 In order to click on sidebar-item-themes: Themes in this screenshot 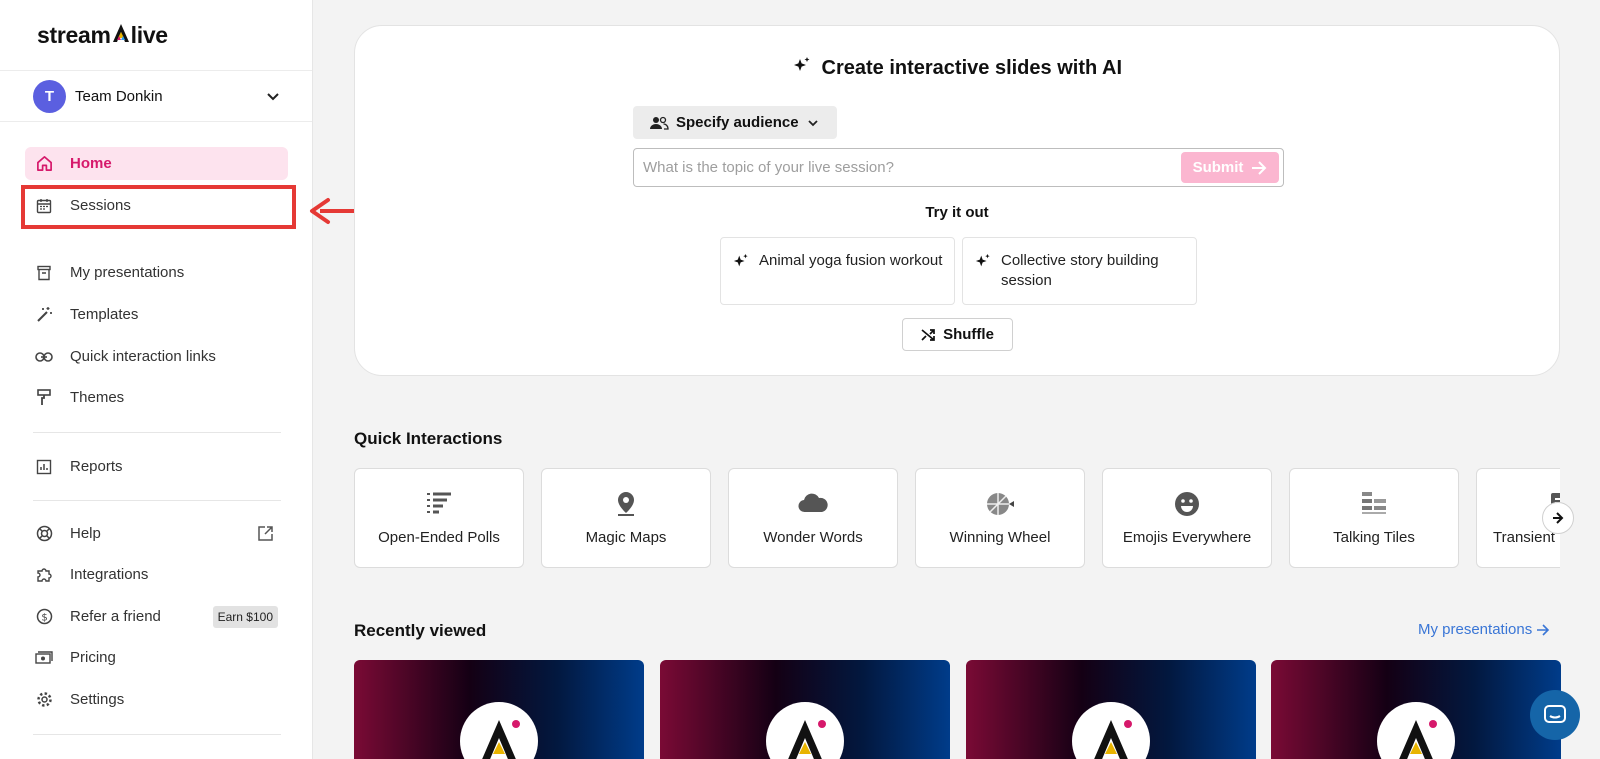, I will do `click(156, 397)`.